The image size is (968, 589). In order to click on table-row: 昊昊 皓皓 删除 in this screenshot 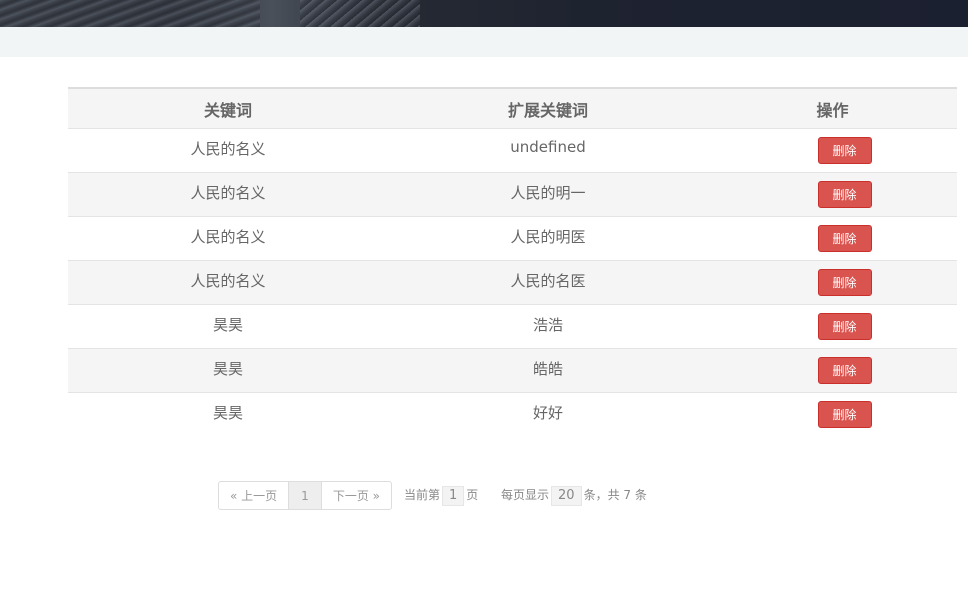, I will do `click(512, 370)`.